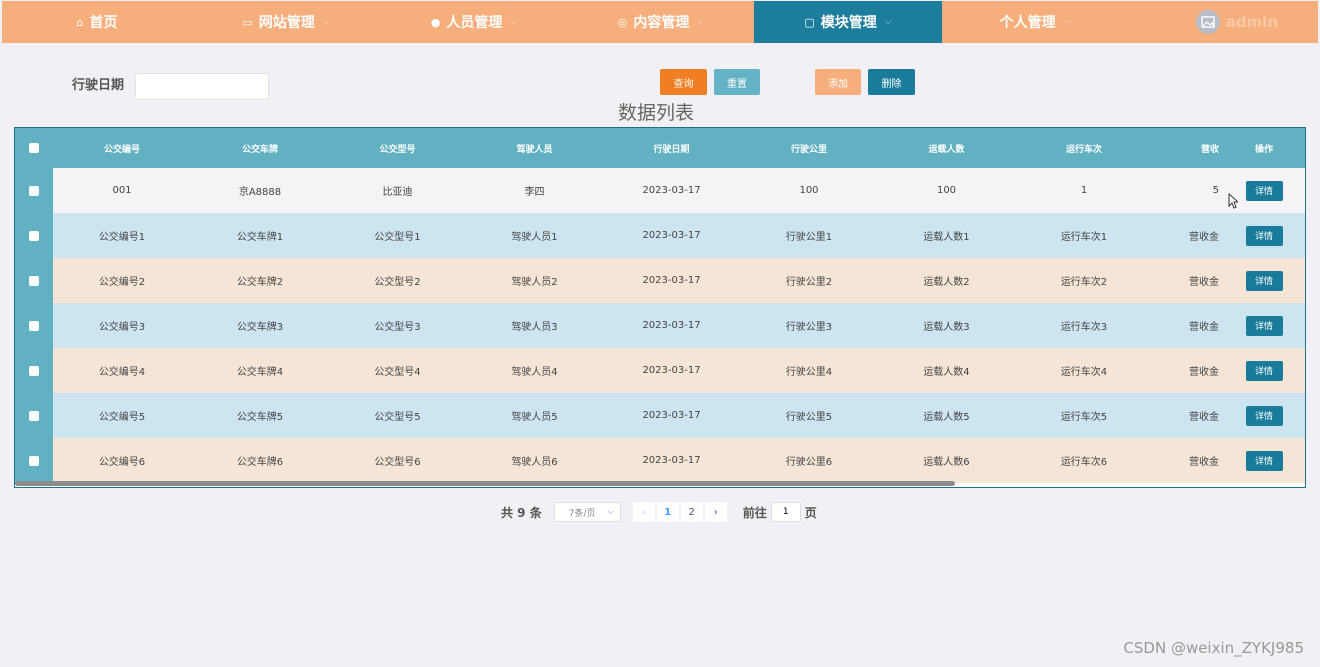 The image size is (1320, 667). Describe the element at coordinates (622, 22) in the screenshot. I see `message-icon: ◎` at that location.